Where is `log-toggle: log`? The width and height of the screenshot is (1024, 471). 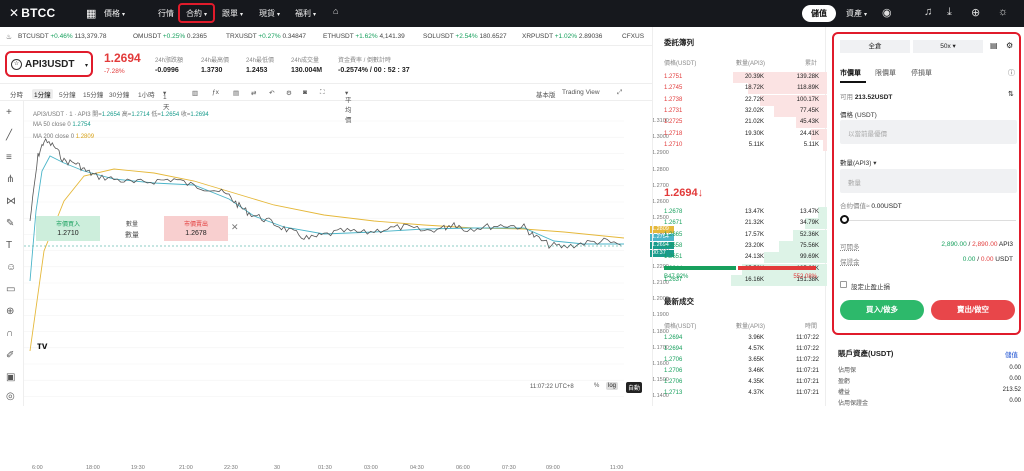 log-toggle: log is located at coordinates (612, 386).